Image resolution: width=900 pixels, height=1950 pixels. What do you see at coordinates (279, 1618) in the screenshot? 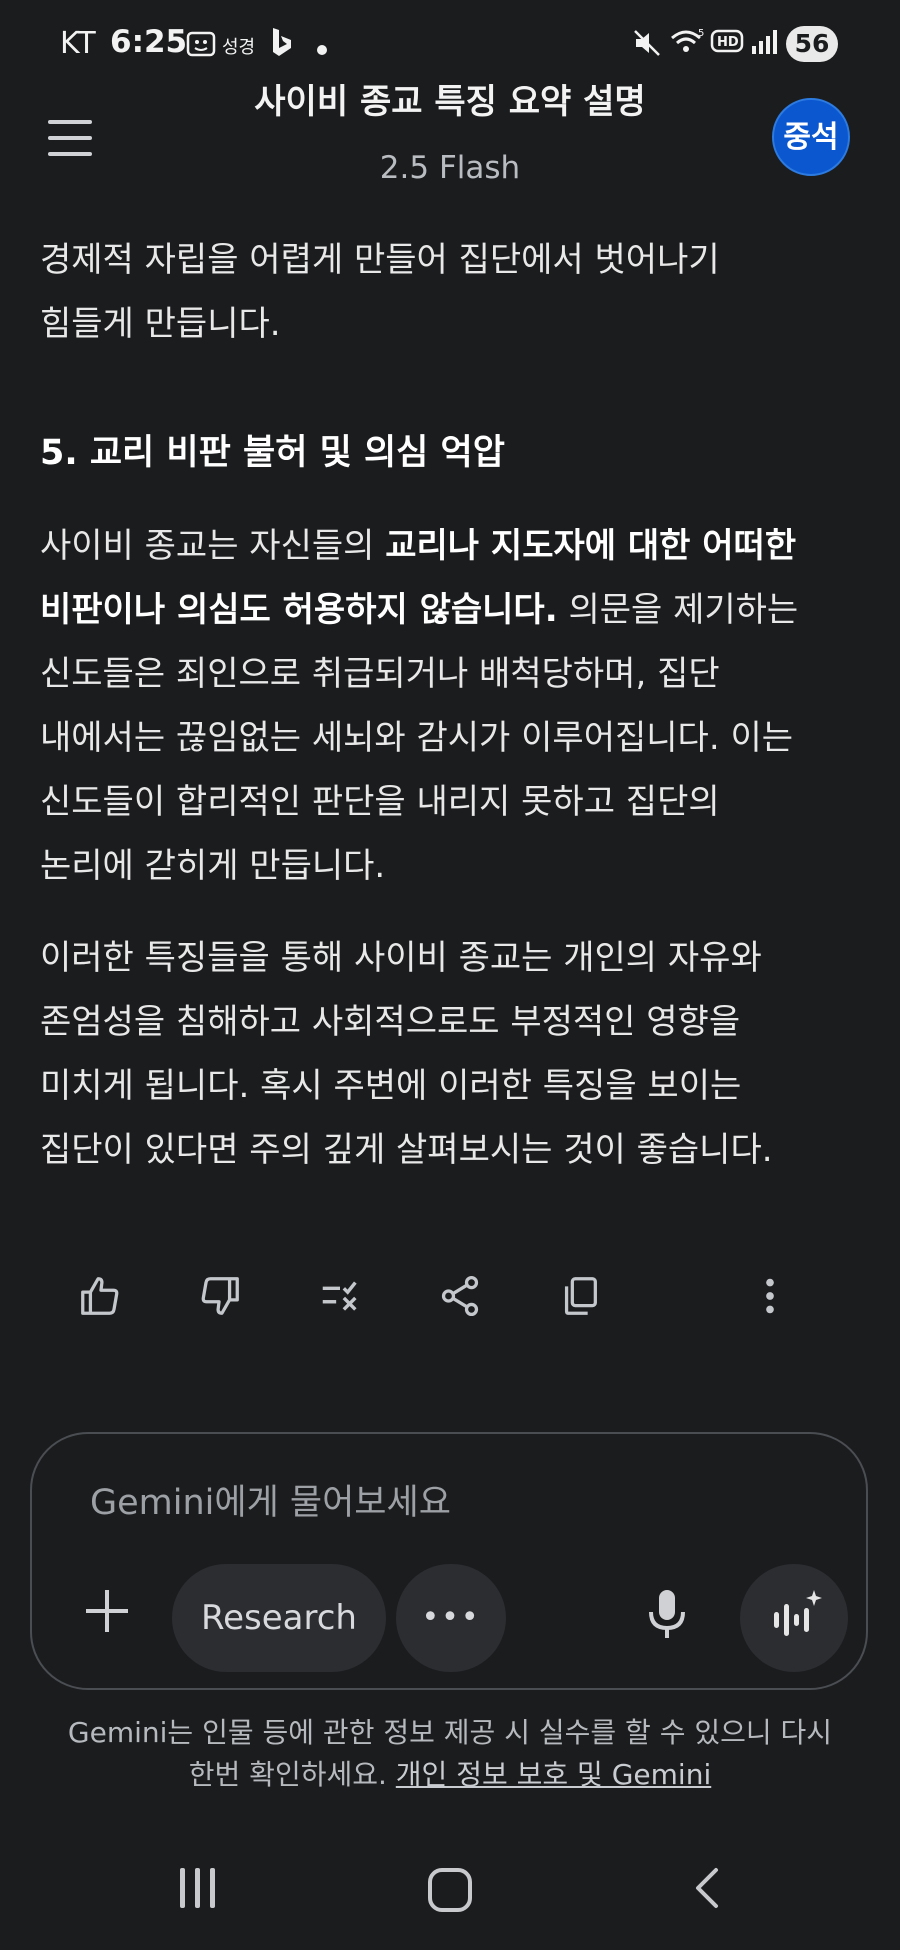
I see `research-button: Research` at bounding box center [279, 1618].